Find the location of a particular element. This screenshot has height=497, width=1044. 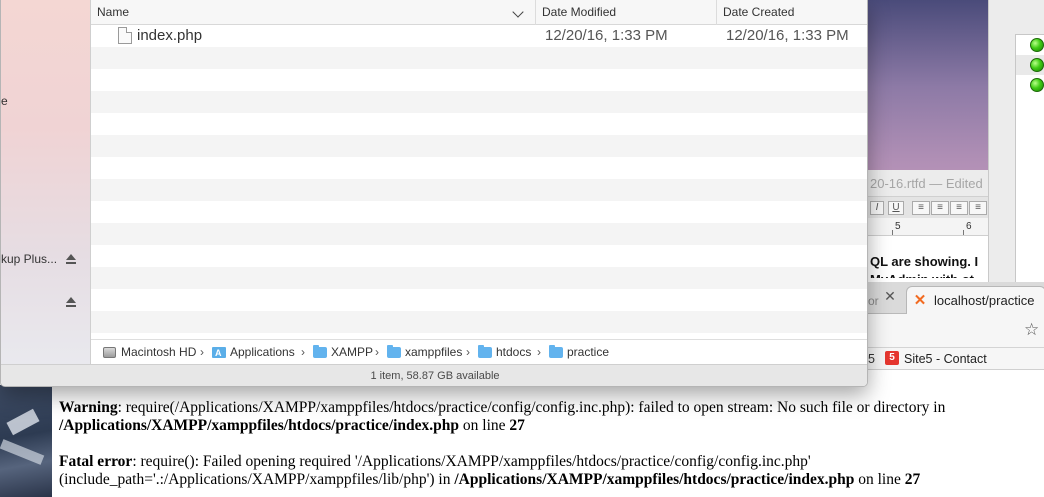

bookmarks-bar: 5 5 Site5 - Contact is located at coordinates (956, 359).